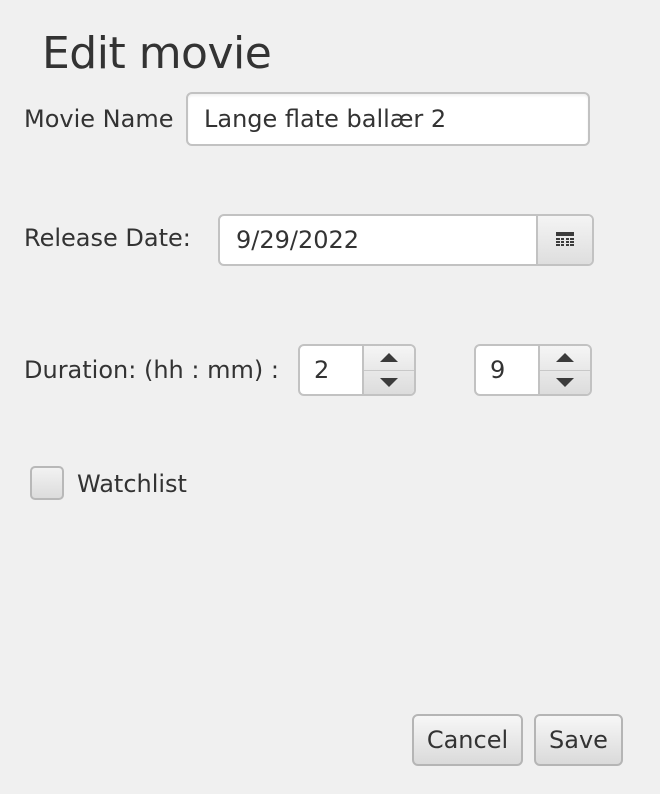 The image size is (660, 794). I want to click on hours-input: 2, so click(331, 370).